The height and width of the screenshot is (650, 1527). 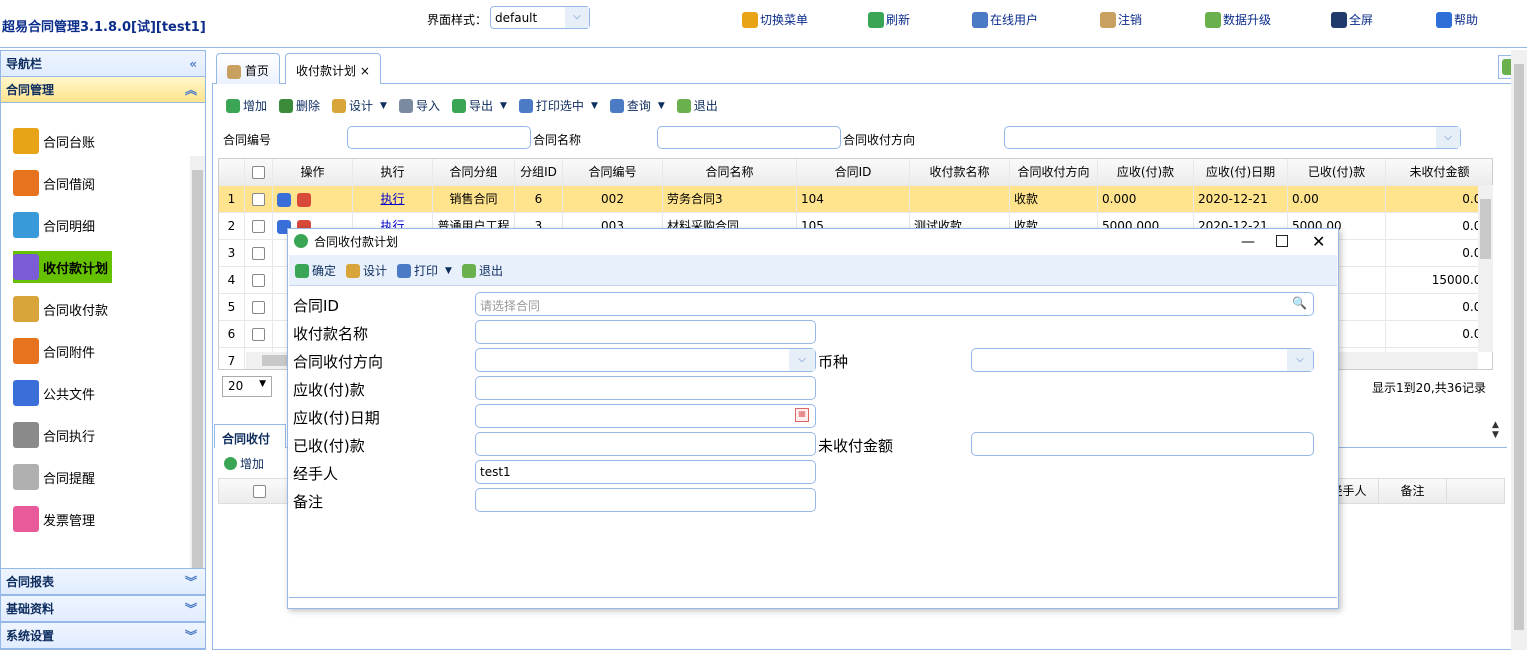 I want to click on grid-header-cell: 合同编号, so click(x=613, y=172).